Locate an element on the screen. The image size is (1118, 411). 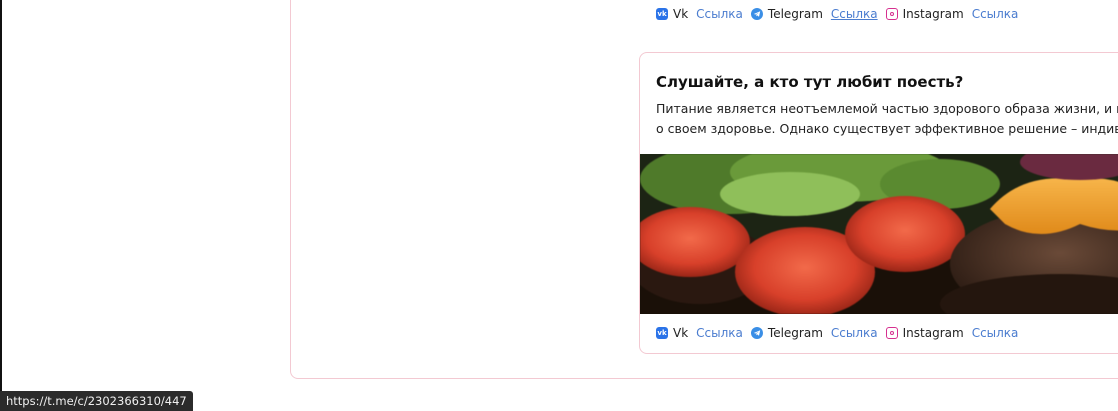
window-left-edge is located at coordinates (1, 205).